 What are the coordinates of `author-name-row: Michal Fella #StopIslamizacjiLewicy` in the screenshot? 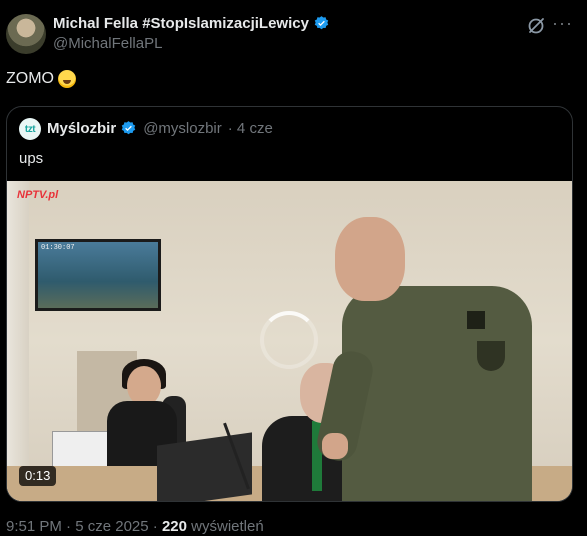 It's located at (191, 23).